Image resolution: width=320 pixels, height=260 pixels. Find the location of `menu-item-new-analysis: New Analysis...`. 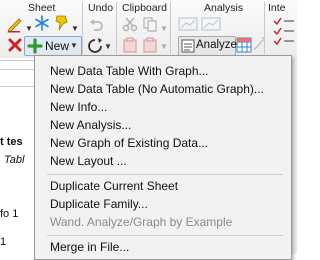

menu-item-new-analysis: New Analysis... is located at coordinates (90, 125).